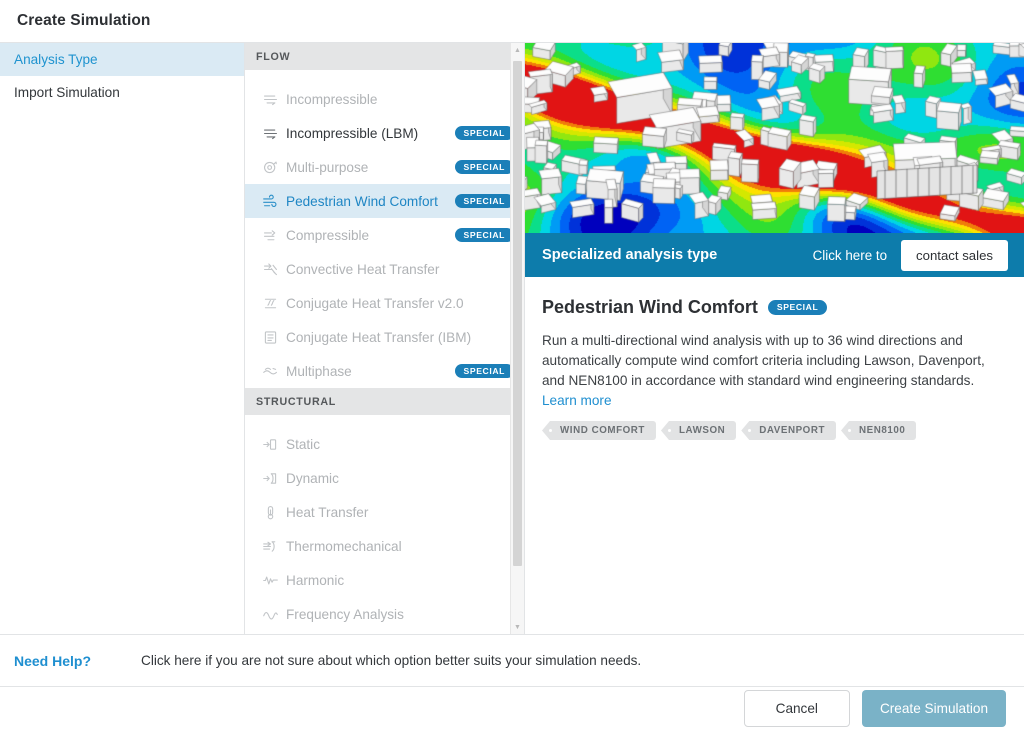 The height and width of the screenshot is (729, 1024). Describe the element at coordinates (296, 401) in the screenshot. I see `group-header-label: STRUCTURAL` at that location.